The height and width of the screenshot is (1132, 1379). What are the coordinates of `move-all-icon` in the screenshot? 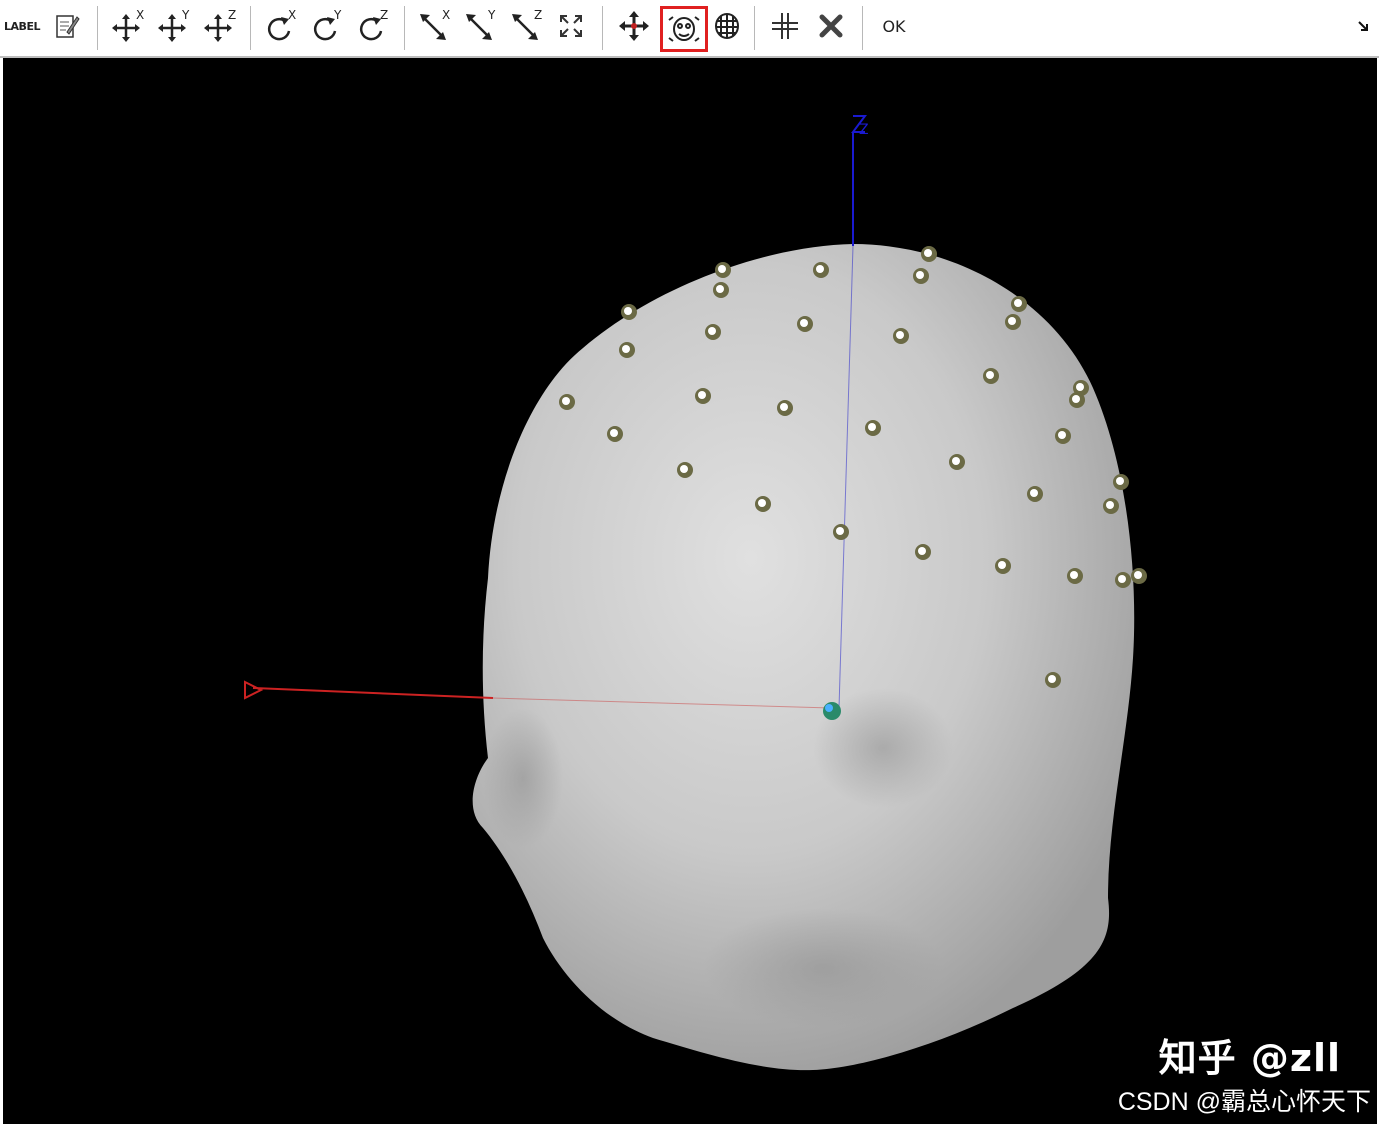 It's located at (634, 26).